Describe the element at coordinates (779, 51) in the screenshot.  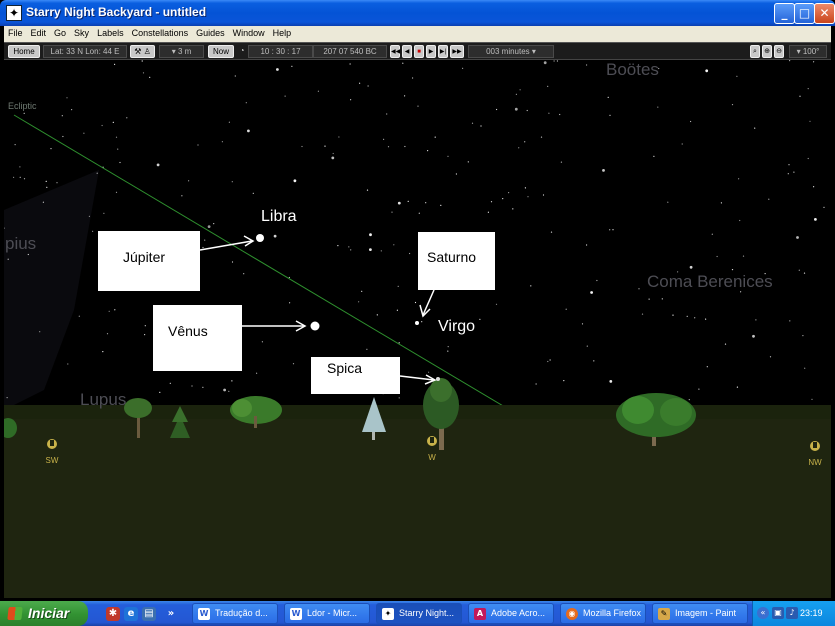
I see `zoom-out-icon: ⊖` at that location.